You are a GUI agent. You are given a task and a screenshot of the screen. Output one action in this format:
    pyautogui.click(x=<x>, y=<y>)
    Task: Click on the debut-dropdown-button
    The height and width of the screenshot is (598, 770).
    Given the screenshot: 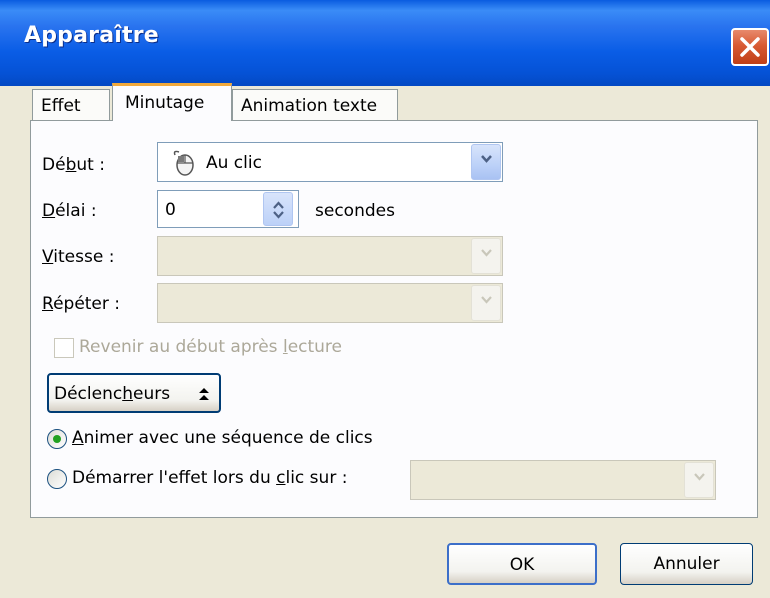 What is the action you would take?
    pyautogui.click(x=486, y=162)
    